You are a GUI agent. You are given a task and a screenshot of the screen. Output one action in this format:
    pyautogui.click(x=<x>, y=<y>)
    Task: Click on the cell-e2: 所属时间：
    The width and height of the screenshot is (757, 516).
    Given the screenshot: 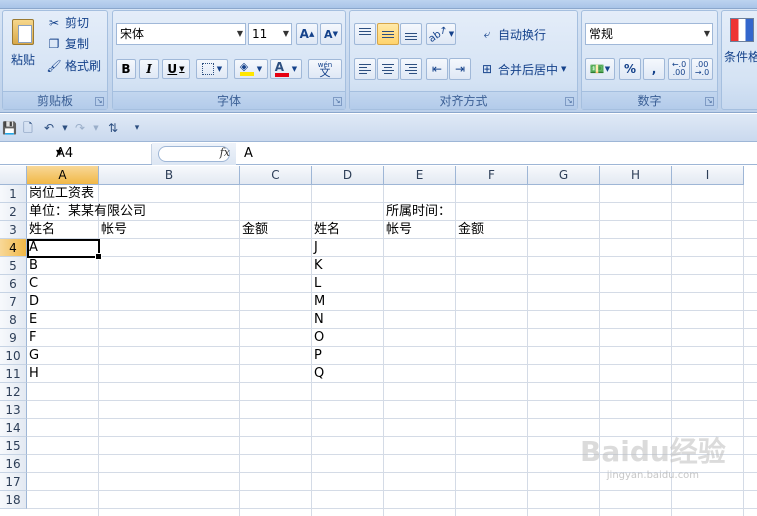 What is the action you would take?
    pyautogui.click(x=417, y=212)
    